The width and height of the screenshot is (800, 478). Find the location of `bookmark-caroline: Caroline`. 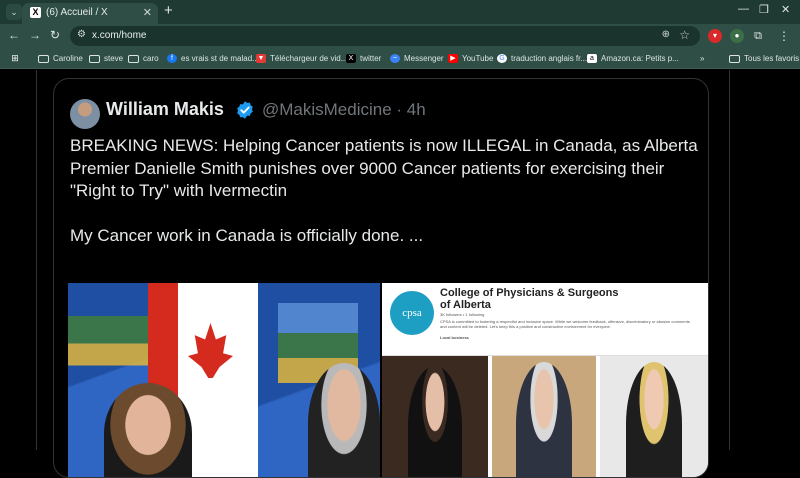

bookmark-caroline: Caroline is located at coordinates (60, 58).